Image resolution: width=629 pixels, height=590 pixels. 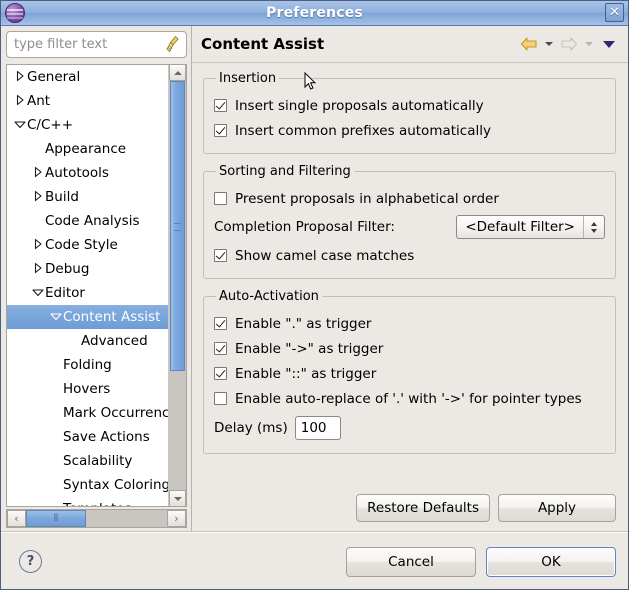 What do you see at coordinates (549, 44) in the screenshot?
I see `back-history-dropdown` at bounding box center [549, 44].